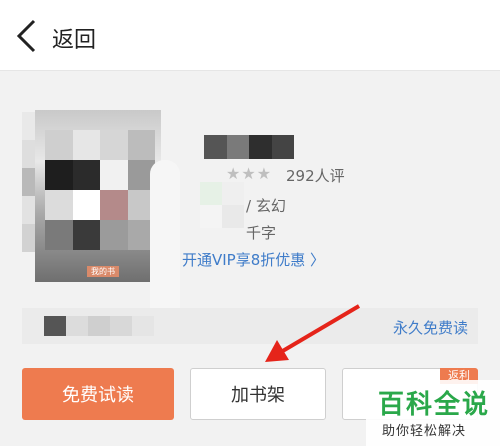 This screenshot has width=500, height=446. What do you see at coordinates (74, 38) in the screenshot?
I see `back-button-label: 返回` at bounding box center [74, 38].